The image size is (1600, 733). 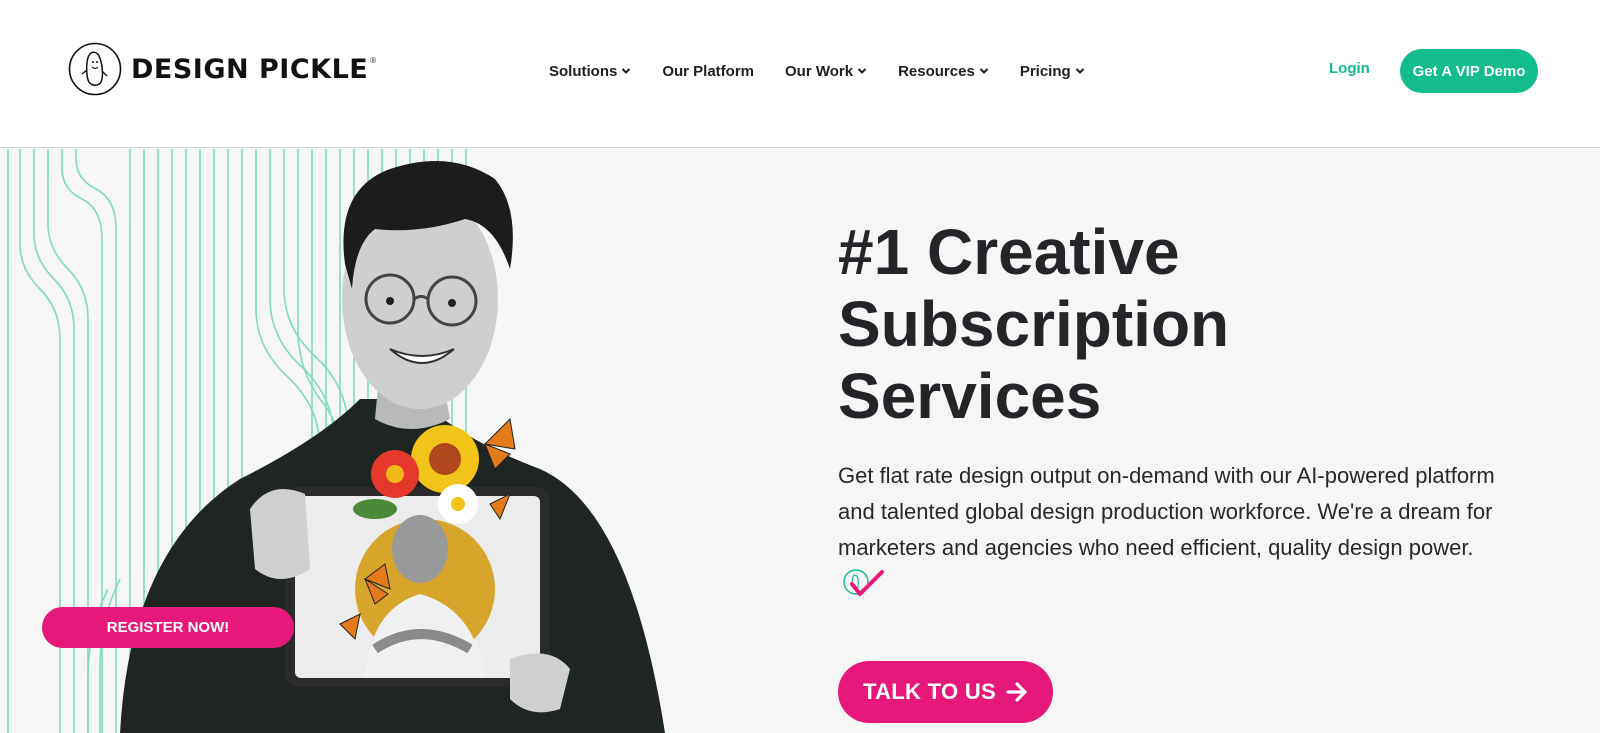 I want to click on nav-item-our-platform: Our Platform, so click(x=708, y=71).